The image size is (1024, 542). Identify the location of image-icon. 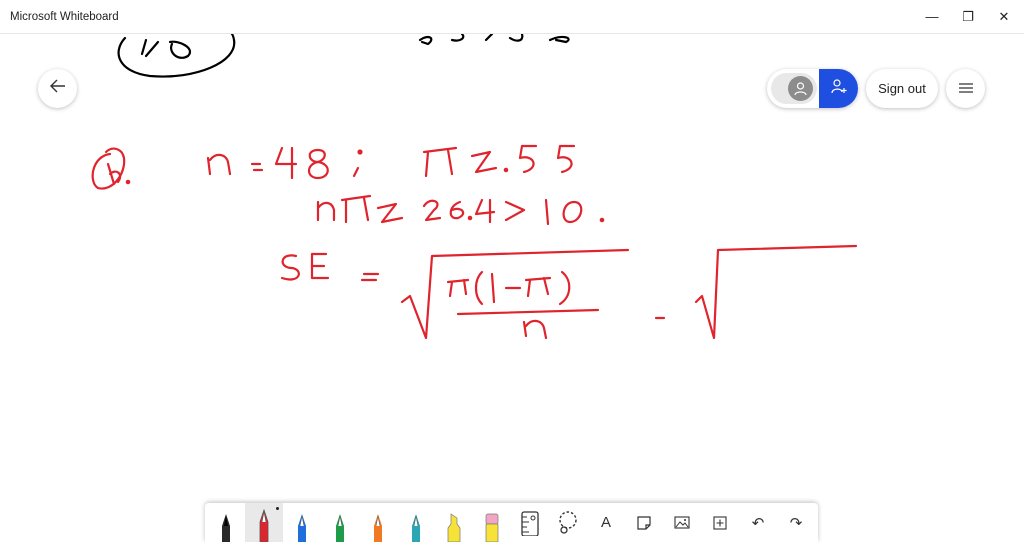
(682, 522).